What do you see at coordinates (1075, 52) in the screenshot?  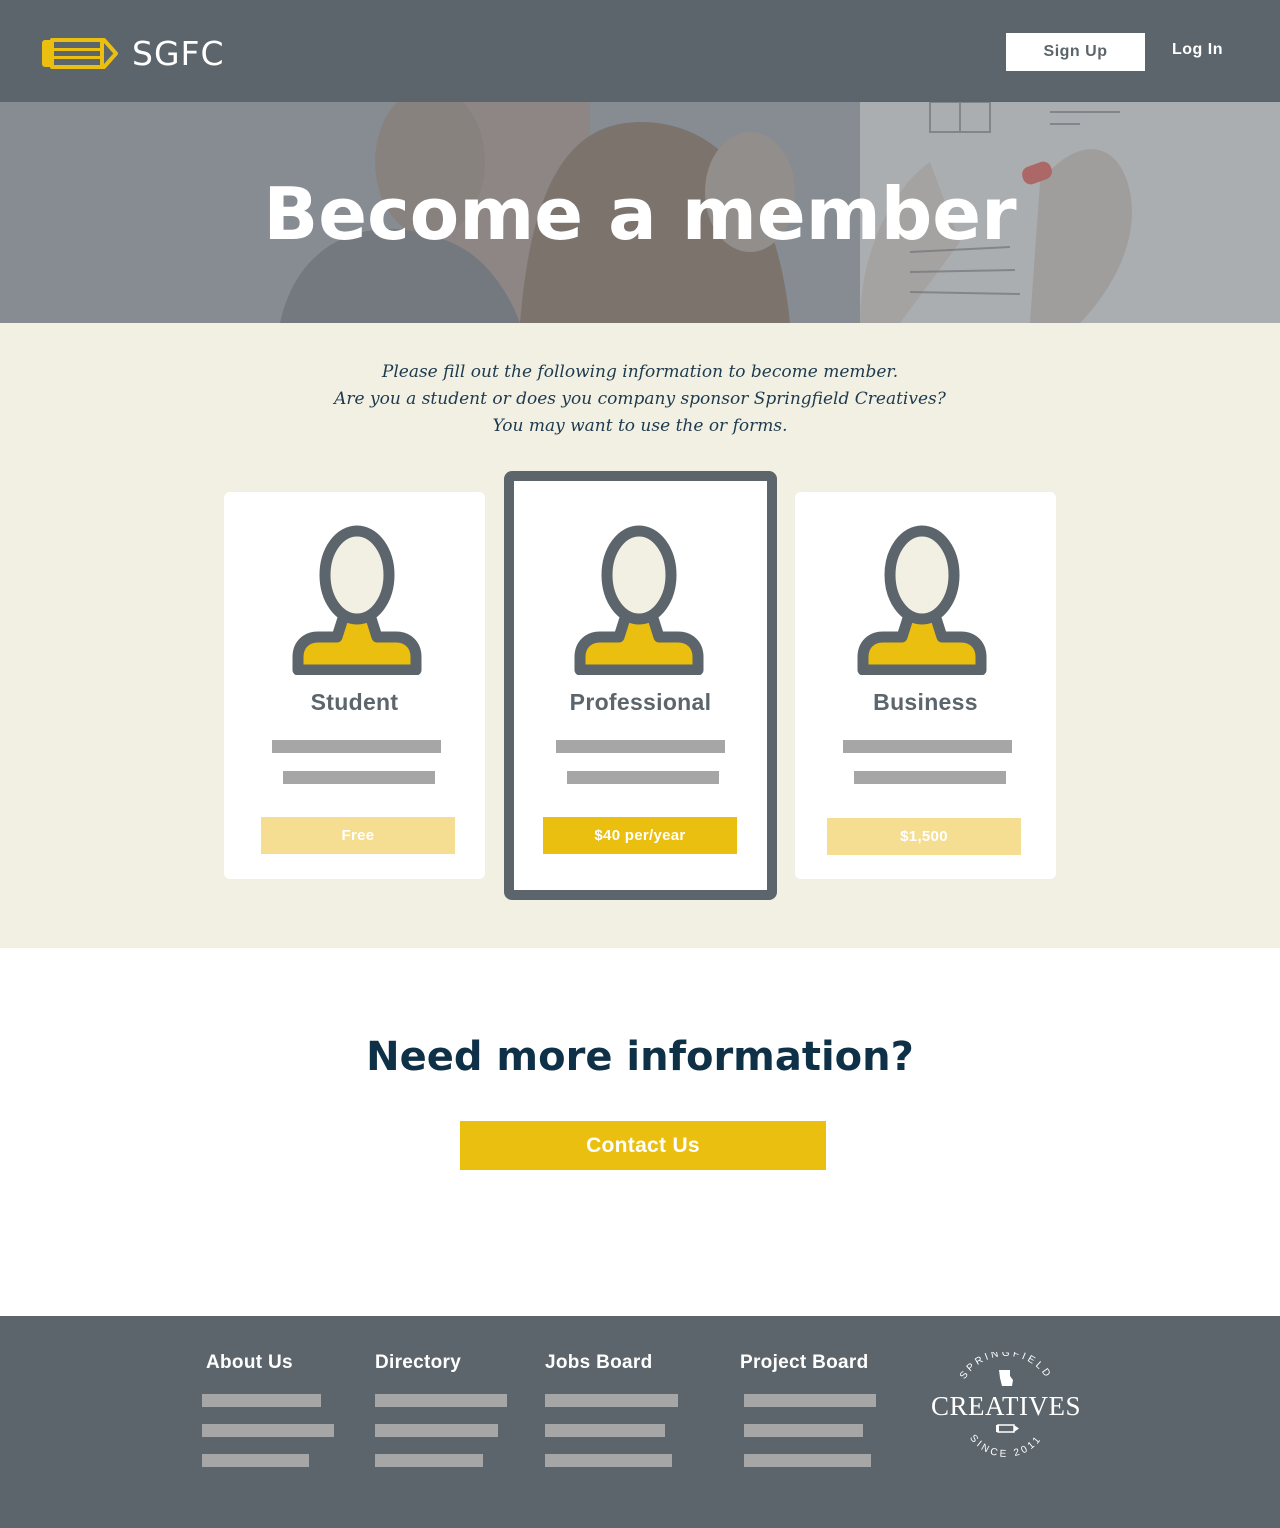 I see `sign-up-button: Sign Up` at bounding box center [1075, 52].